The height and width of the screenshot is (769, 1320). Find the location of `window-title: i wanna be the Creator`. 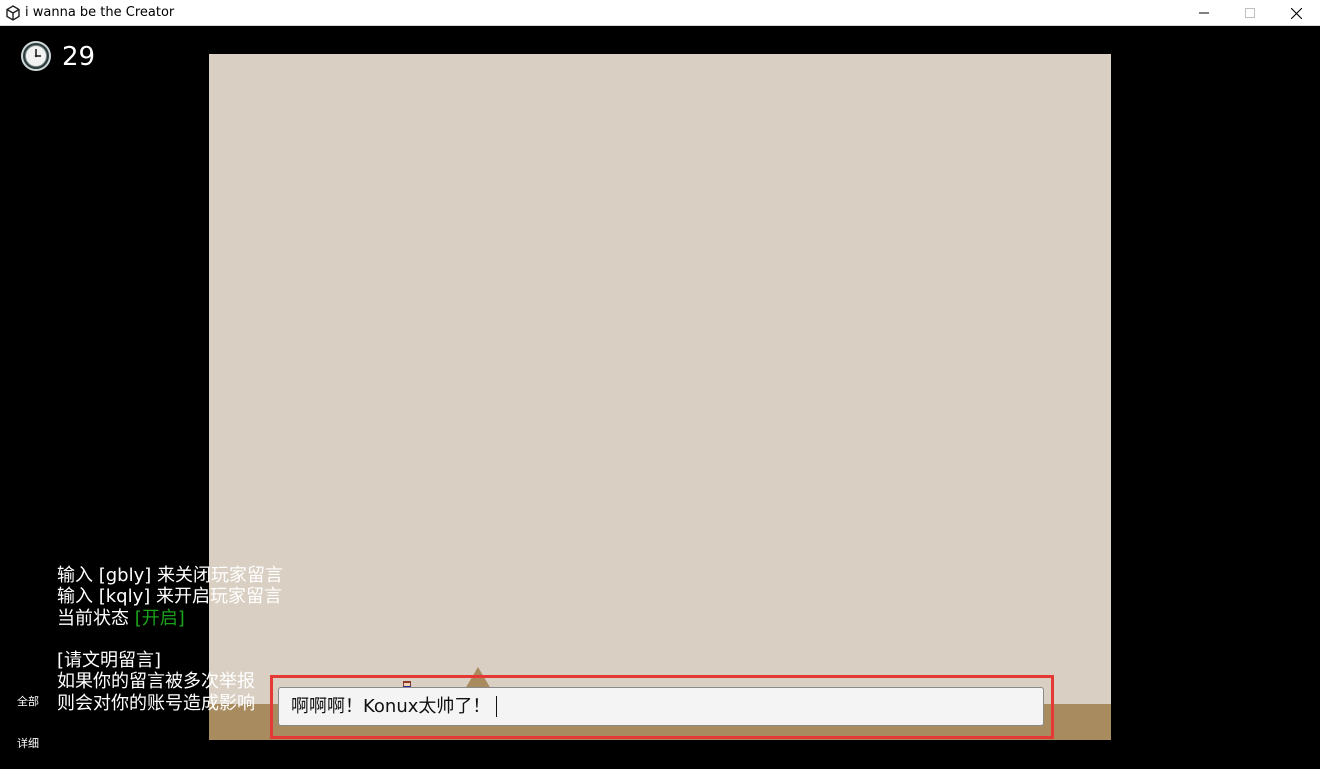

window-title: i wanna be the Creator is located at coordinates (100, 12).